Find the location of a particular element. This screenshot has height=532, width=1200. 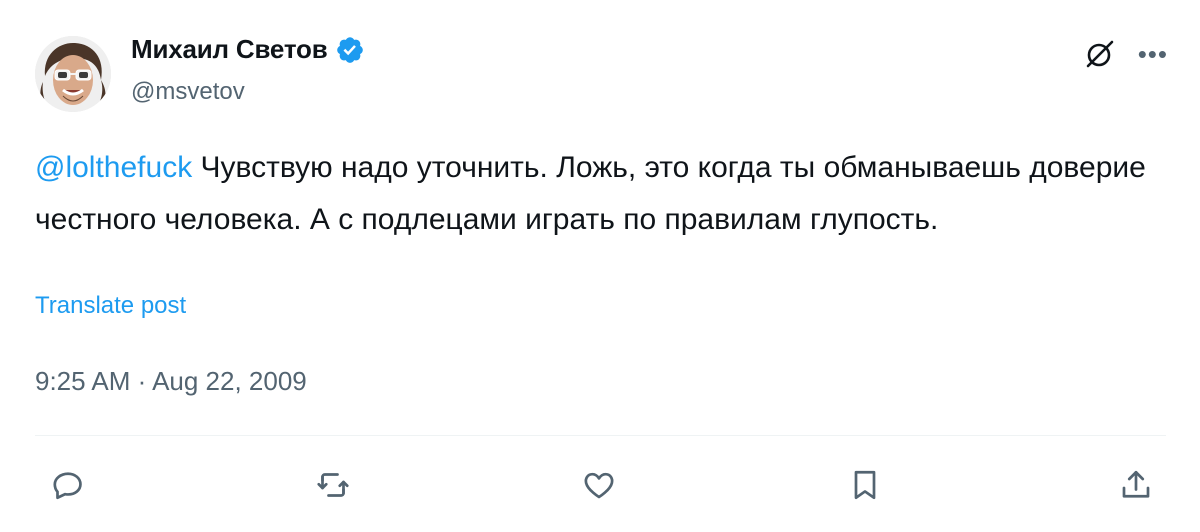

reply-button is located at coordinates (68, 485).